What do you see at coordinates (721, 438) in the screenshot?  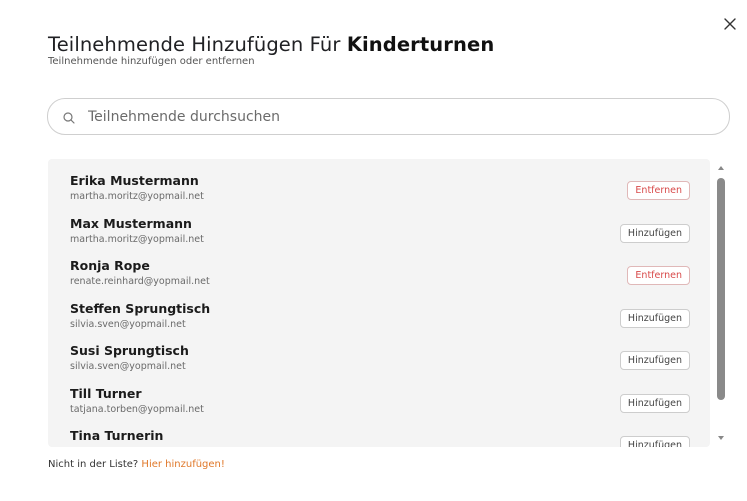 I see `scroll-down-icon` at bounding box center [721, 438].